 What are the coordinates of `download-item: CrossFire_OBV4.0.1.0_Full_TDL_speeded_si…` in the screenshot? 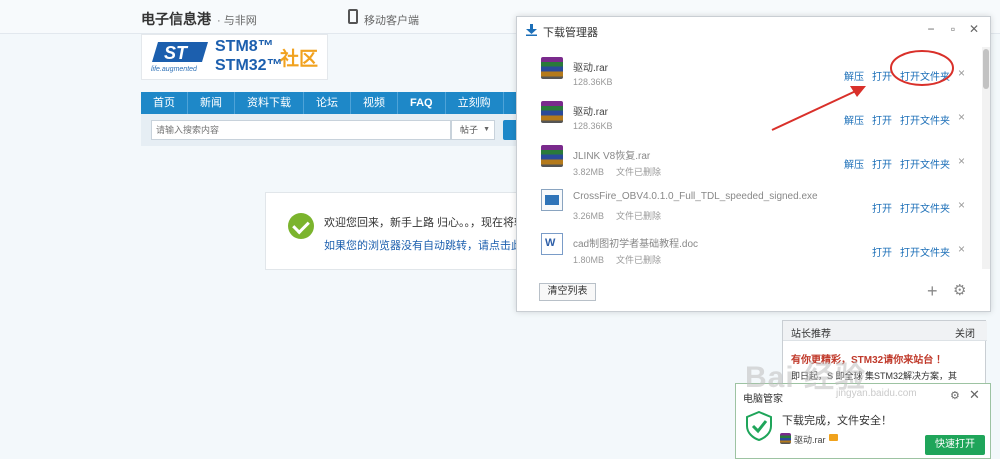 It's located at (749, 205).